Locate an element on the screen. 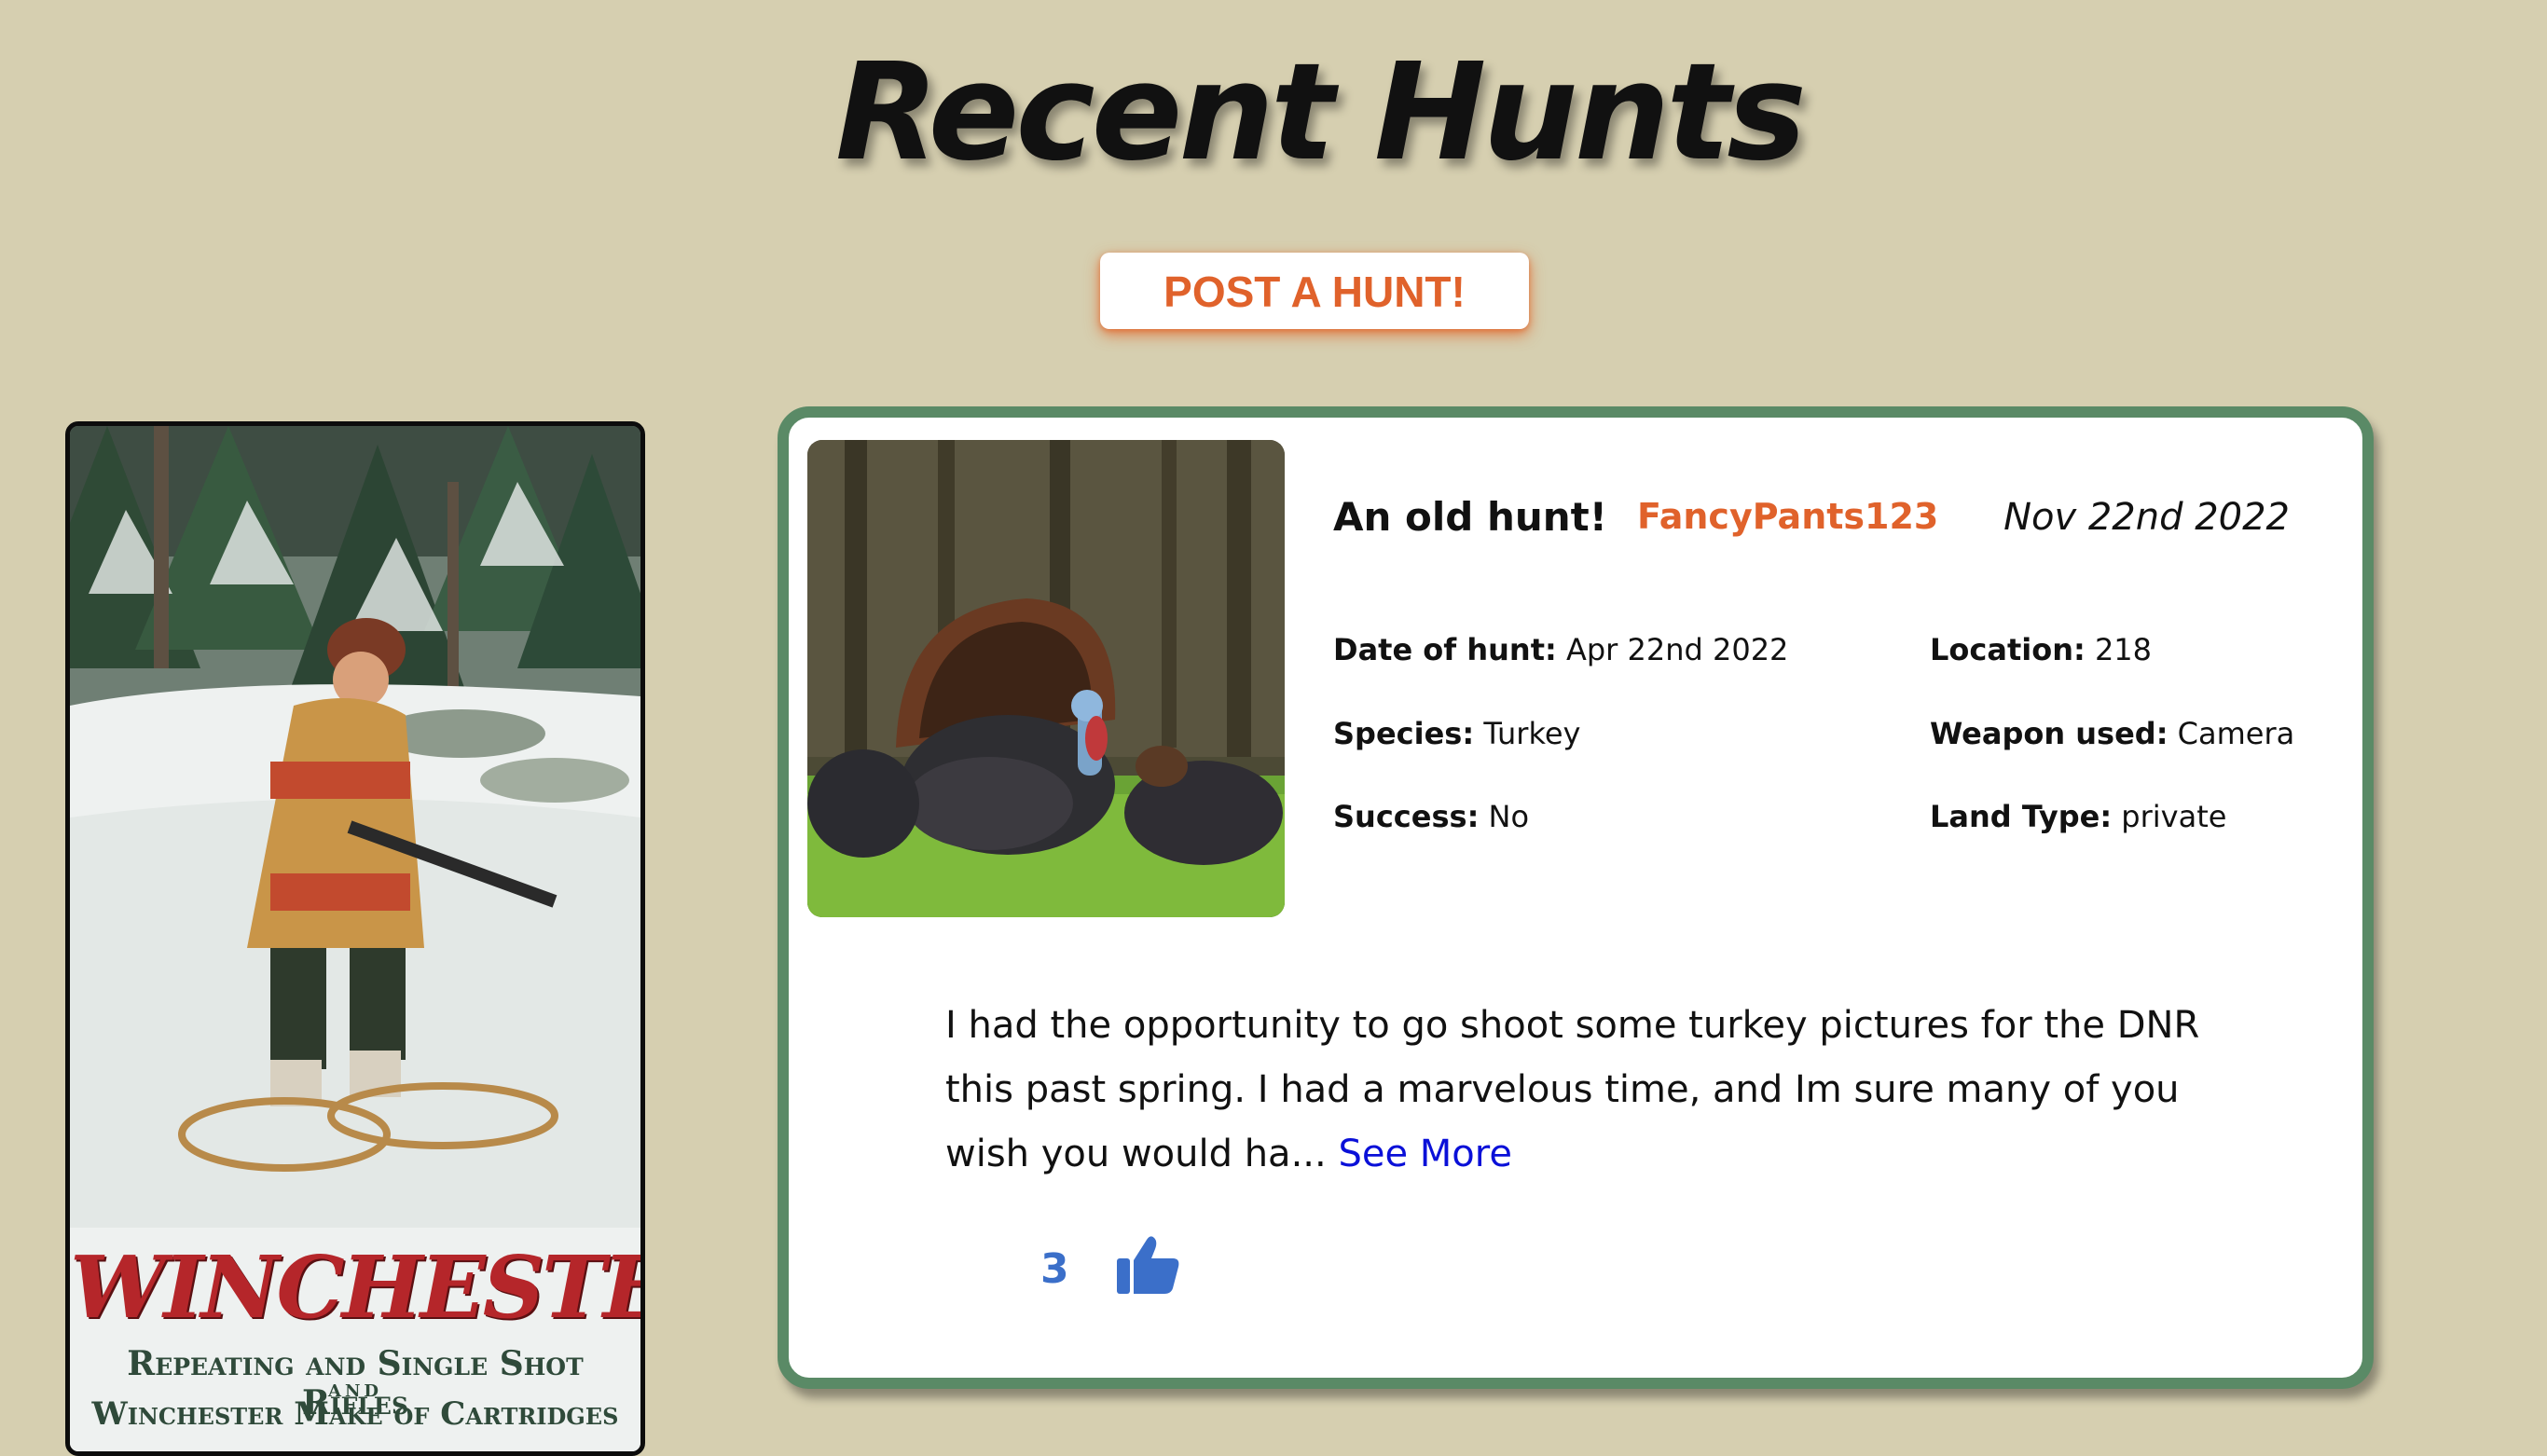 This screenshot has width=2547, height=1456. hunt-username-link: FancyPants123 is located at coordinates (1787, 516).